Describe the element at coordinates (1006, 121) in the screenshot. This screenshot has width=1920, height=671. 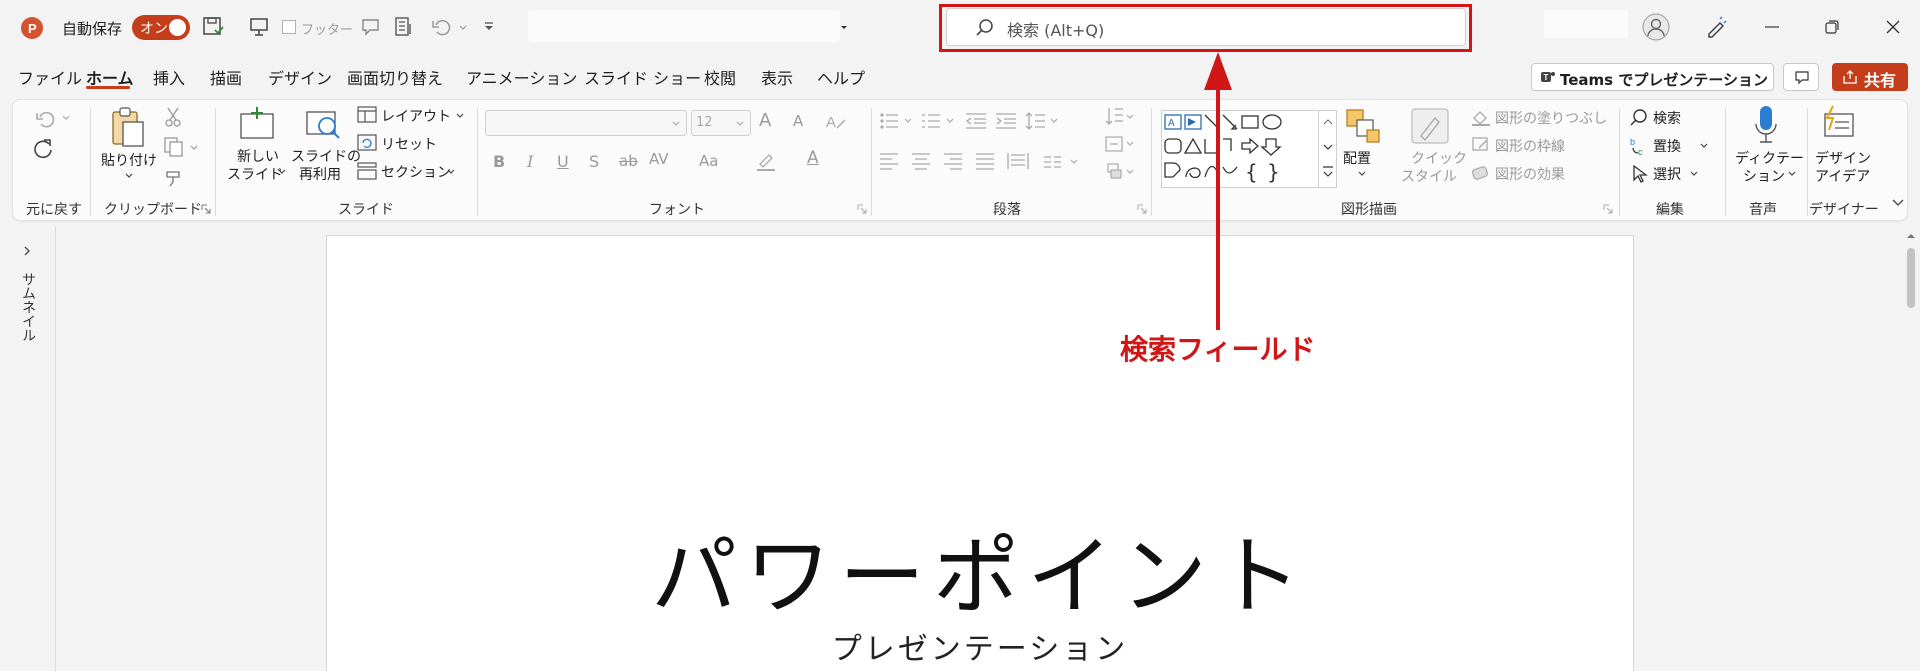
I see `increase-indent-icon` at that location.